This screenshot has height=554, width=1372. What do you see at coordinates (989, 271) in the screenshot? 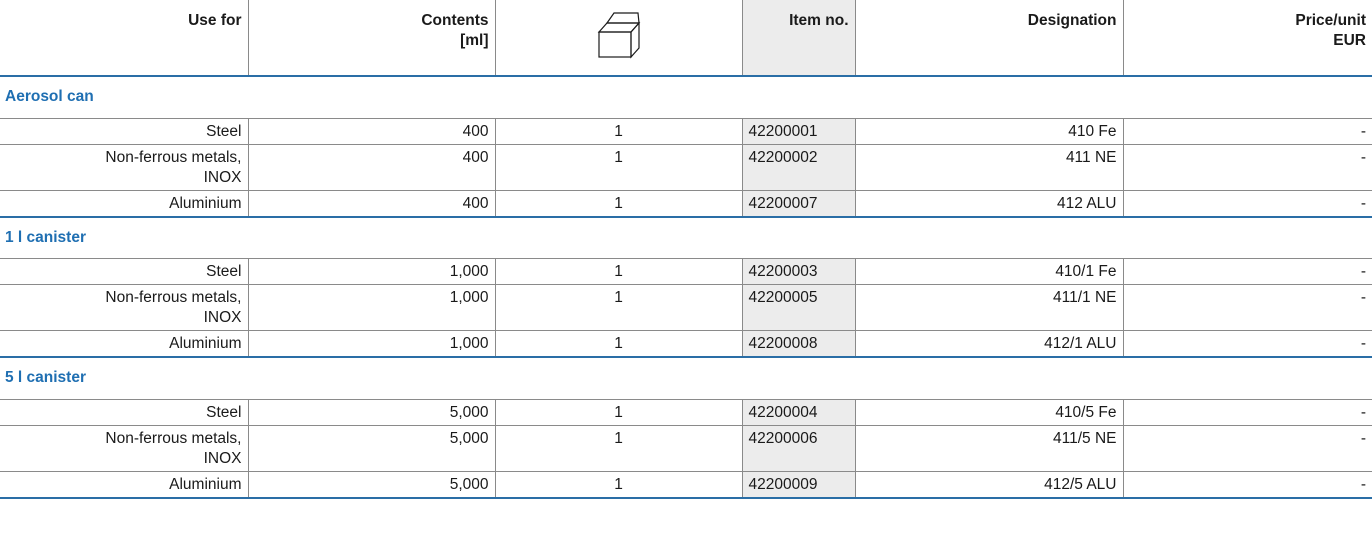
I see `cell-designation: 410/1 Fe` at bounding box center [989, 271].